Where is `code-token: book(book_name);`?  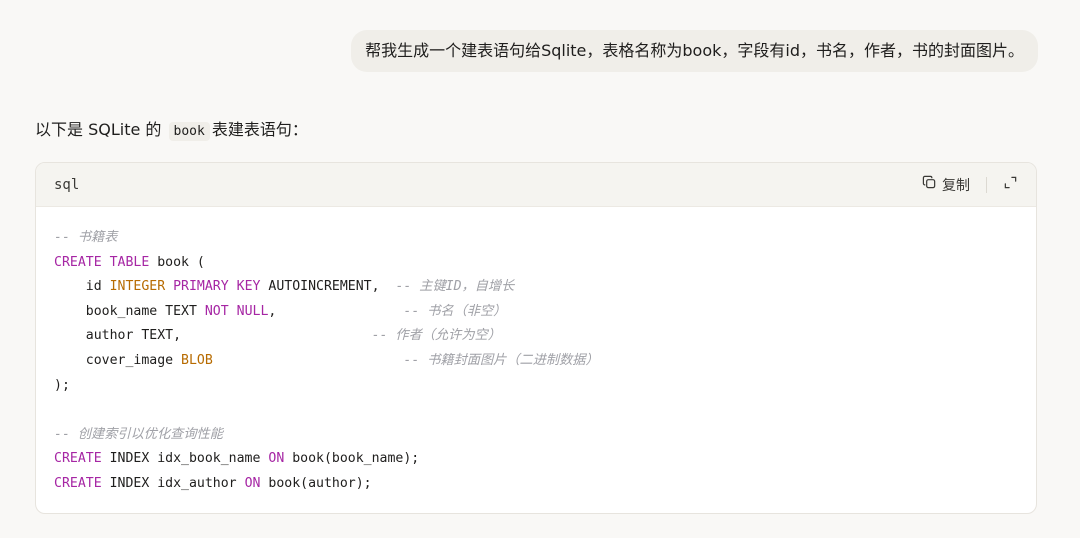 code-token: book(book_name); is located at coordinates (352, 459).